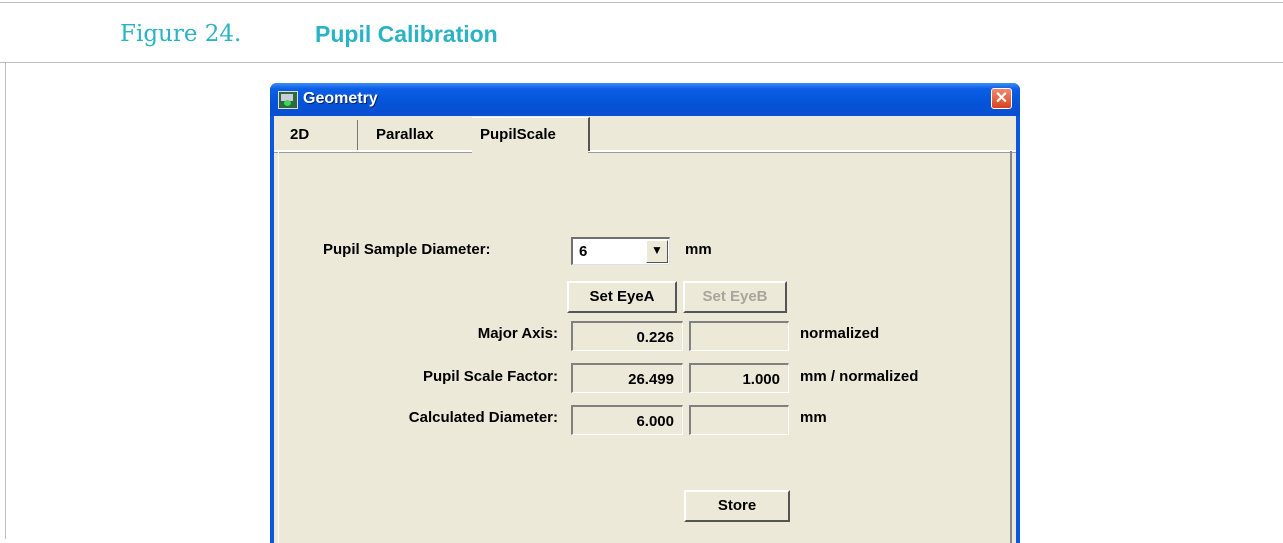 This screenshot has height=543, width=1283. I want to click on chevron-down-icon: ▼, so click(657, 250).